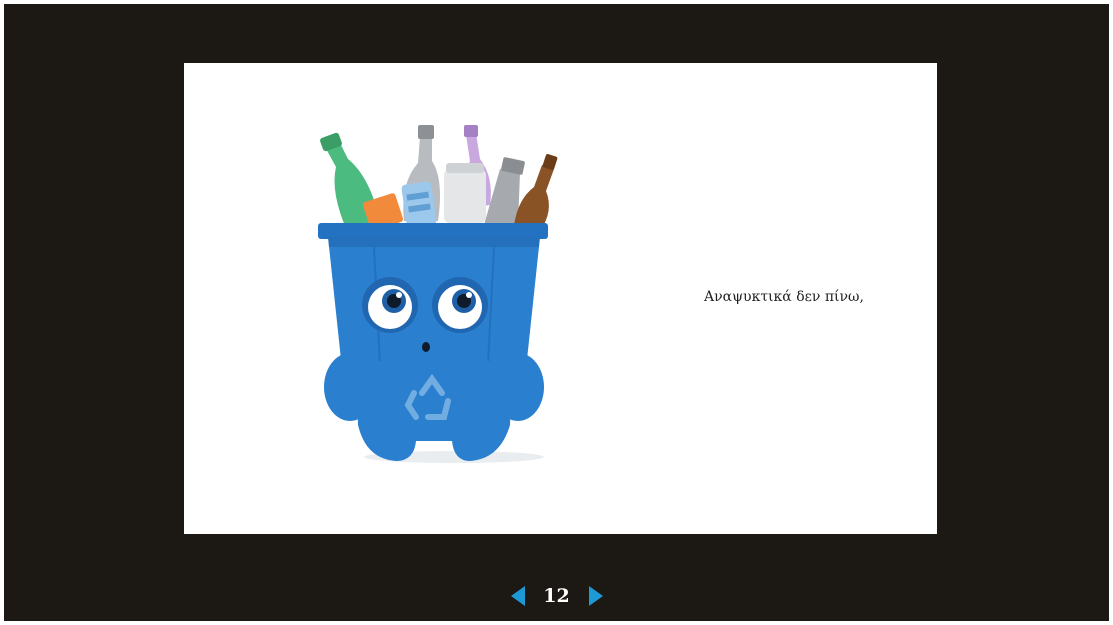  I want to click on mouth, so click(426, 347).